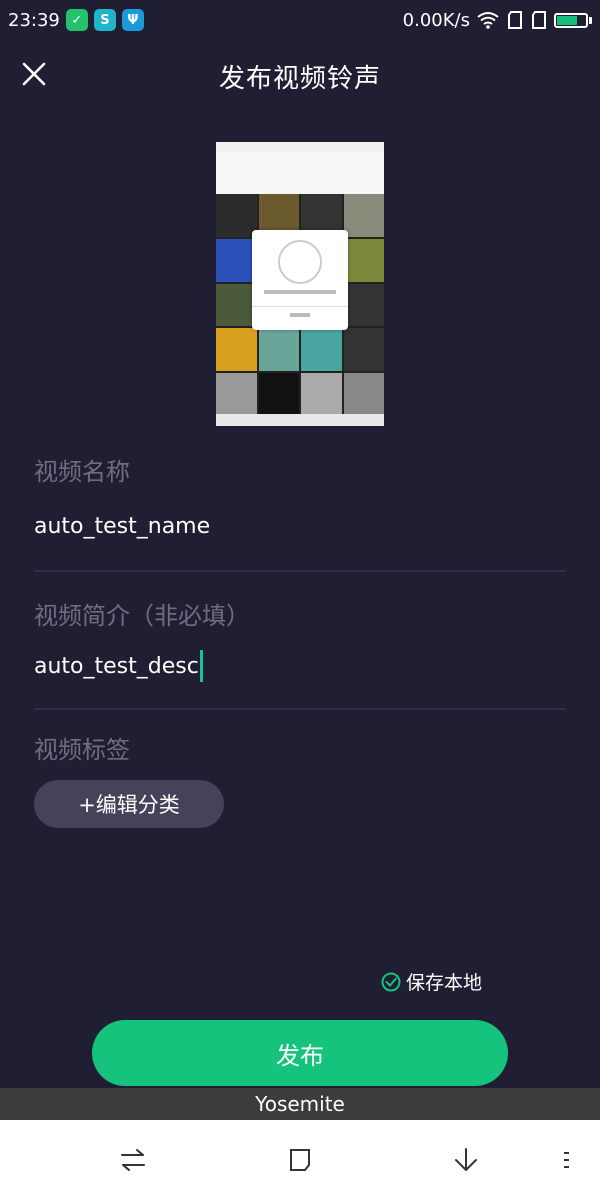 Image resolution: width=600 pixels, height=1200 pixels. I want to click on nav-down-button, so click(466, 1160).